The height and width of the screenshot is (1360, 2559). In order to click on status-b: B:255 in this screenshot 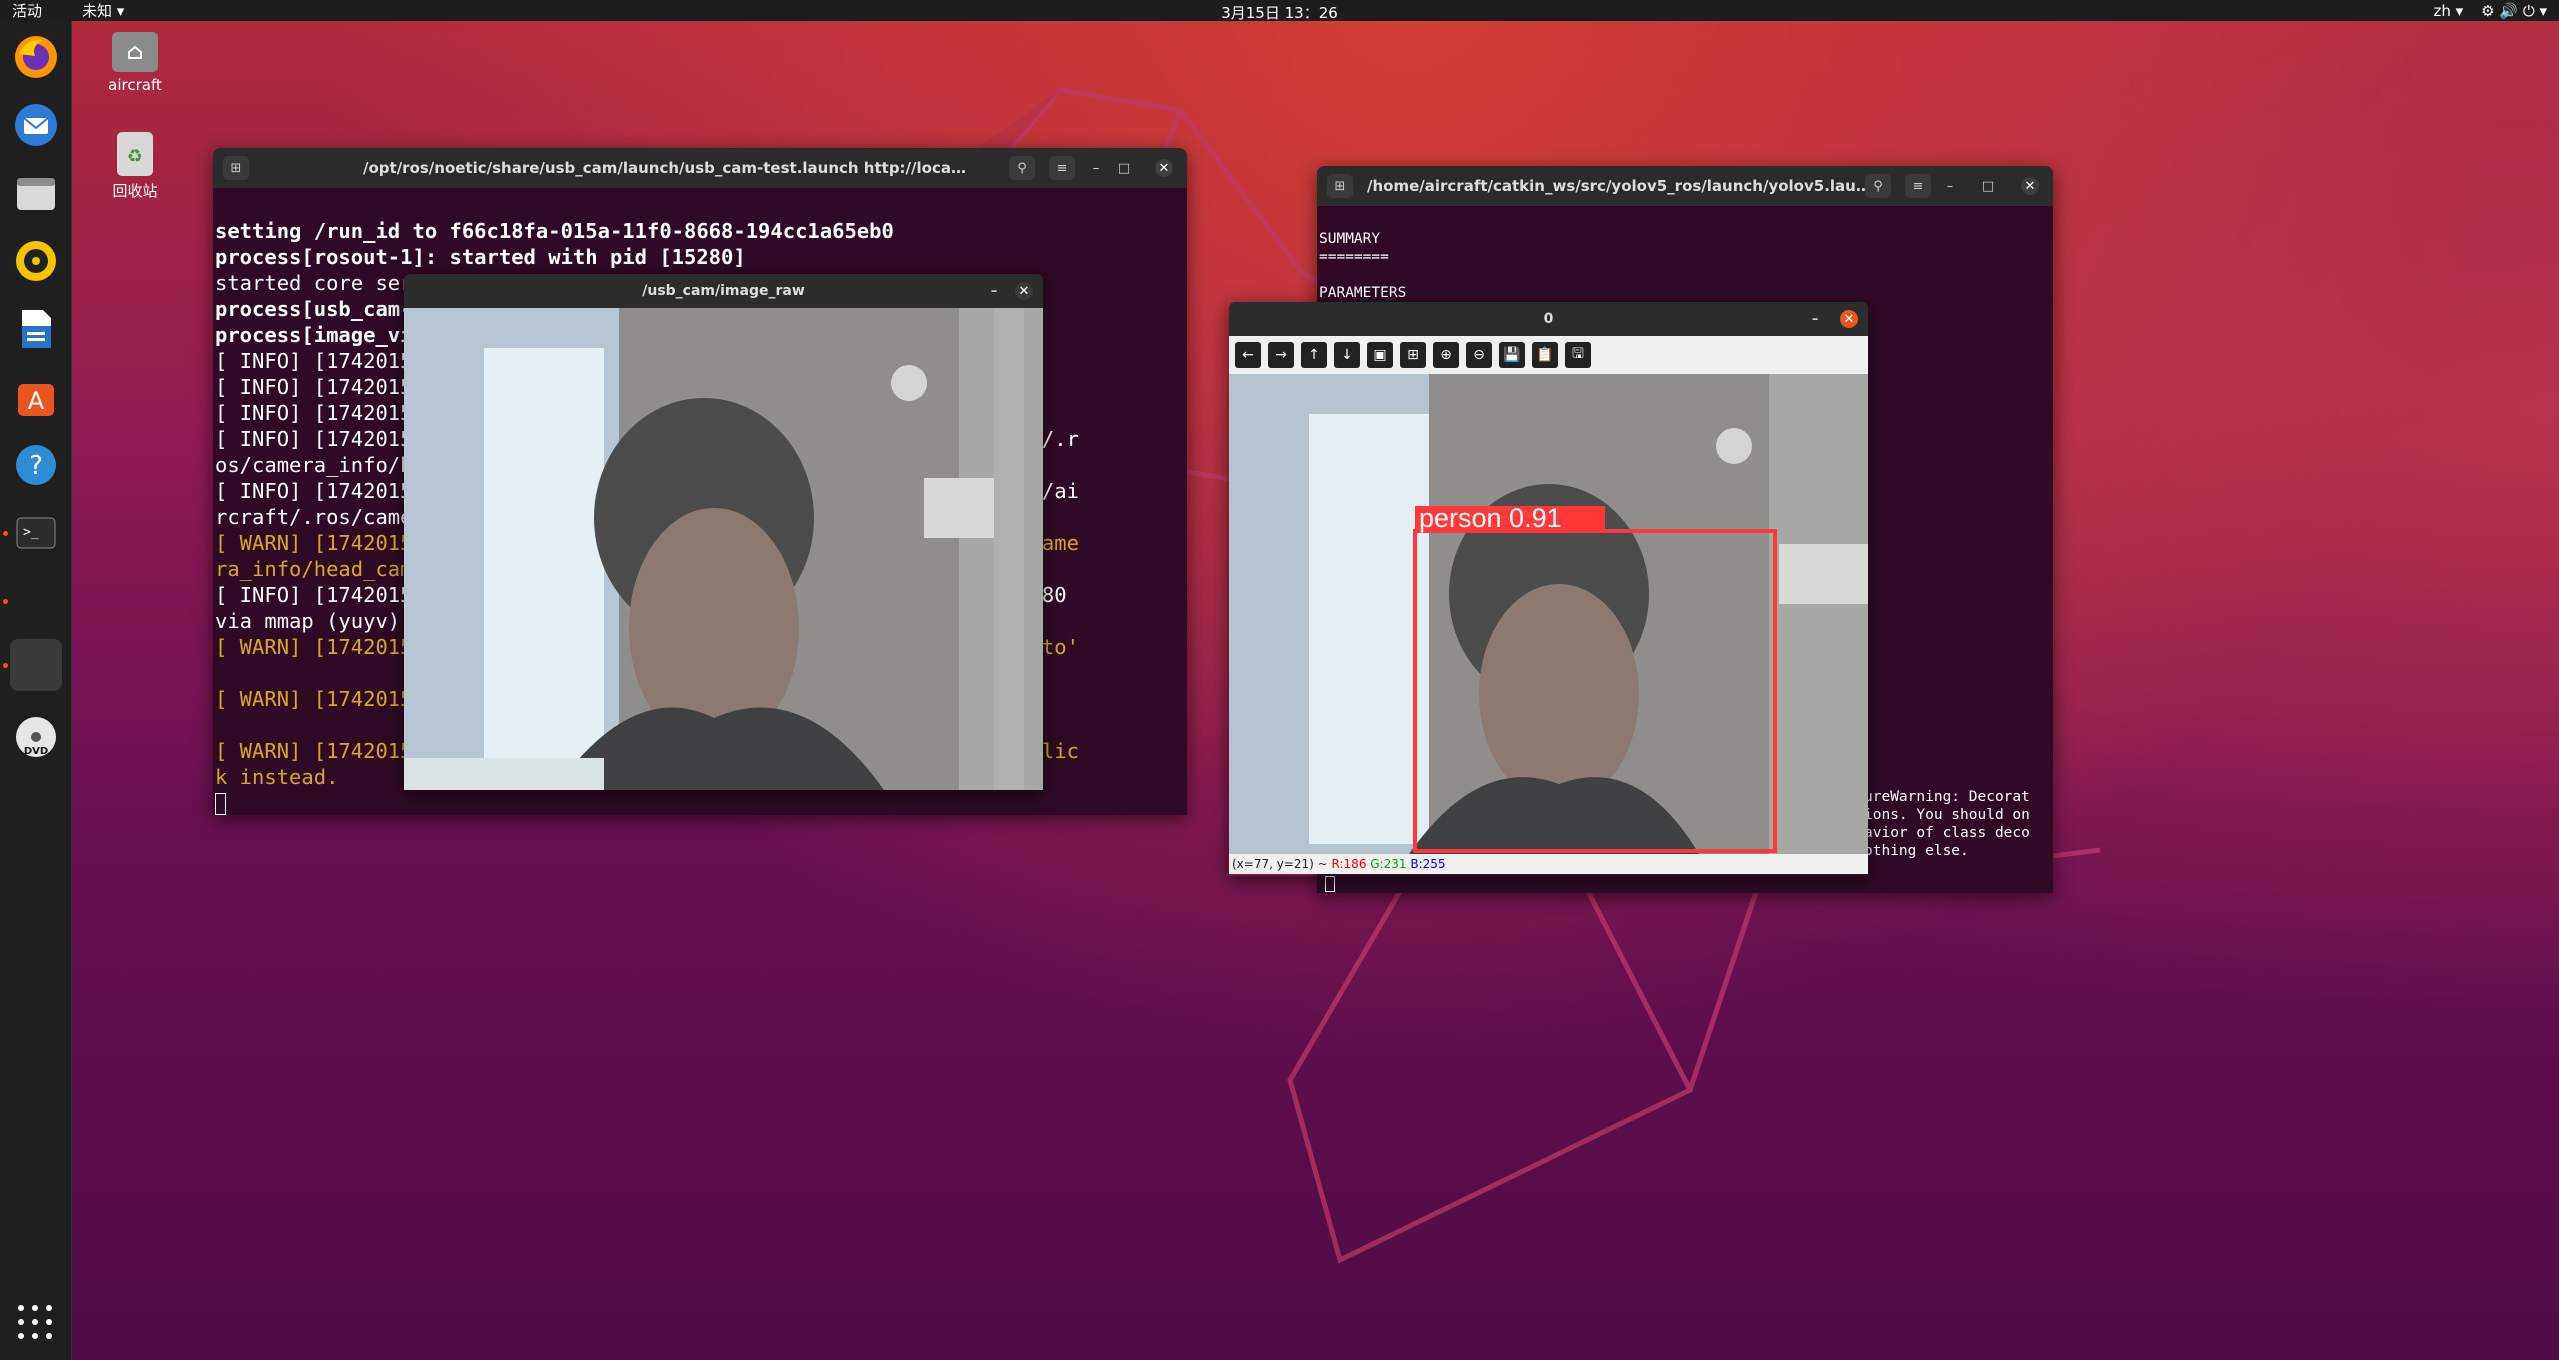, I will do `click(1428, 864)`.